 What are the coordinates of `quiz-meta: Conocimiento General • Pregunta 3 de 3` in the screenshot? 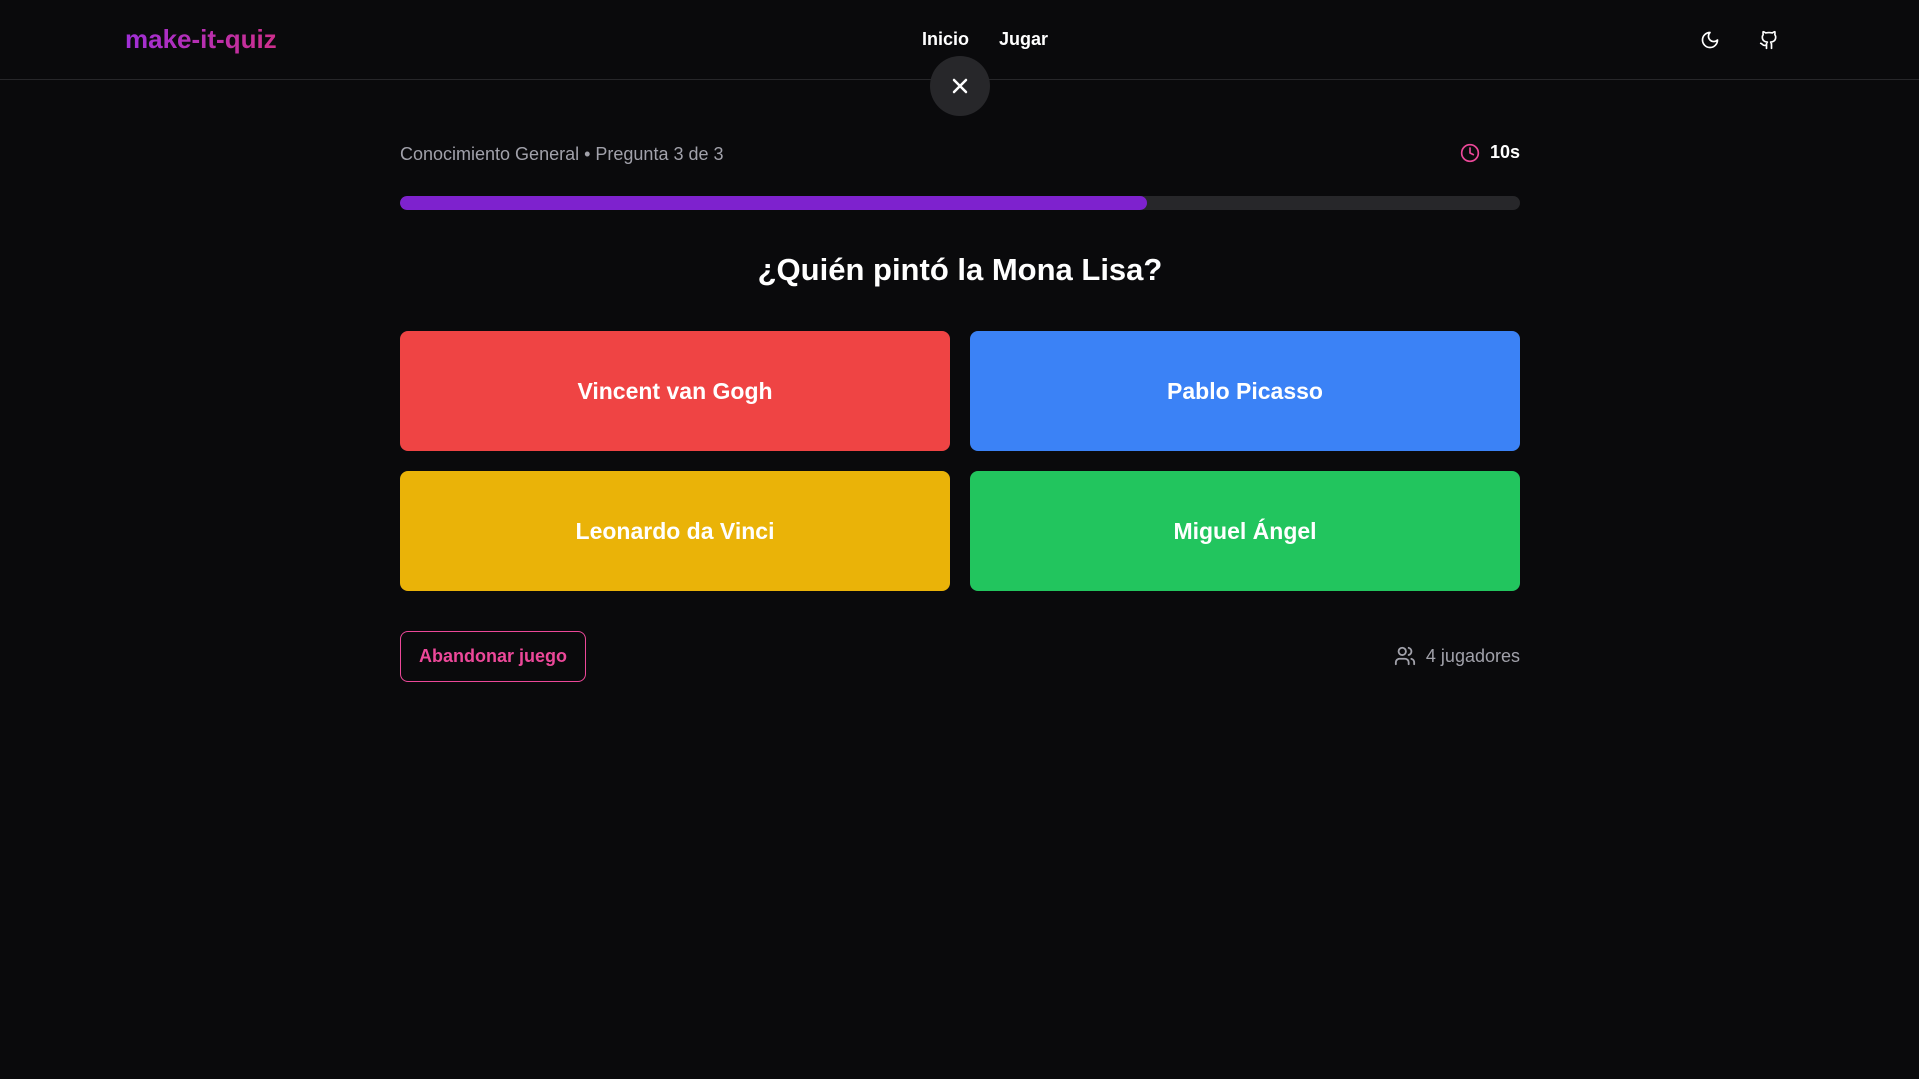 It's located at (562, 154).